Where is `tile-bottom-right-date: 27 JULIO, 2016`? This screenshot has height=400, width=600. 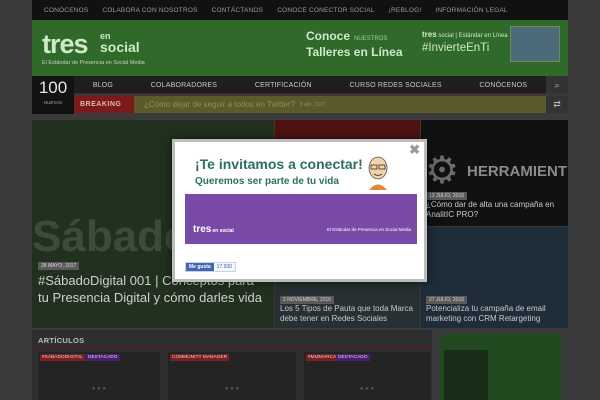
tile-bottom-right-date: 27 JULIO, 2016 is located at coordinates (447, 300).